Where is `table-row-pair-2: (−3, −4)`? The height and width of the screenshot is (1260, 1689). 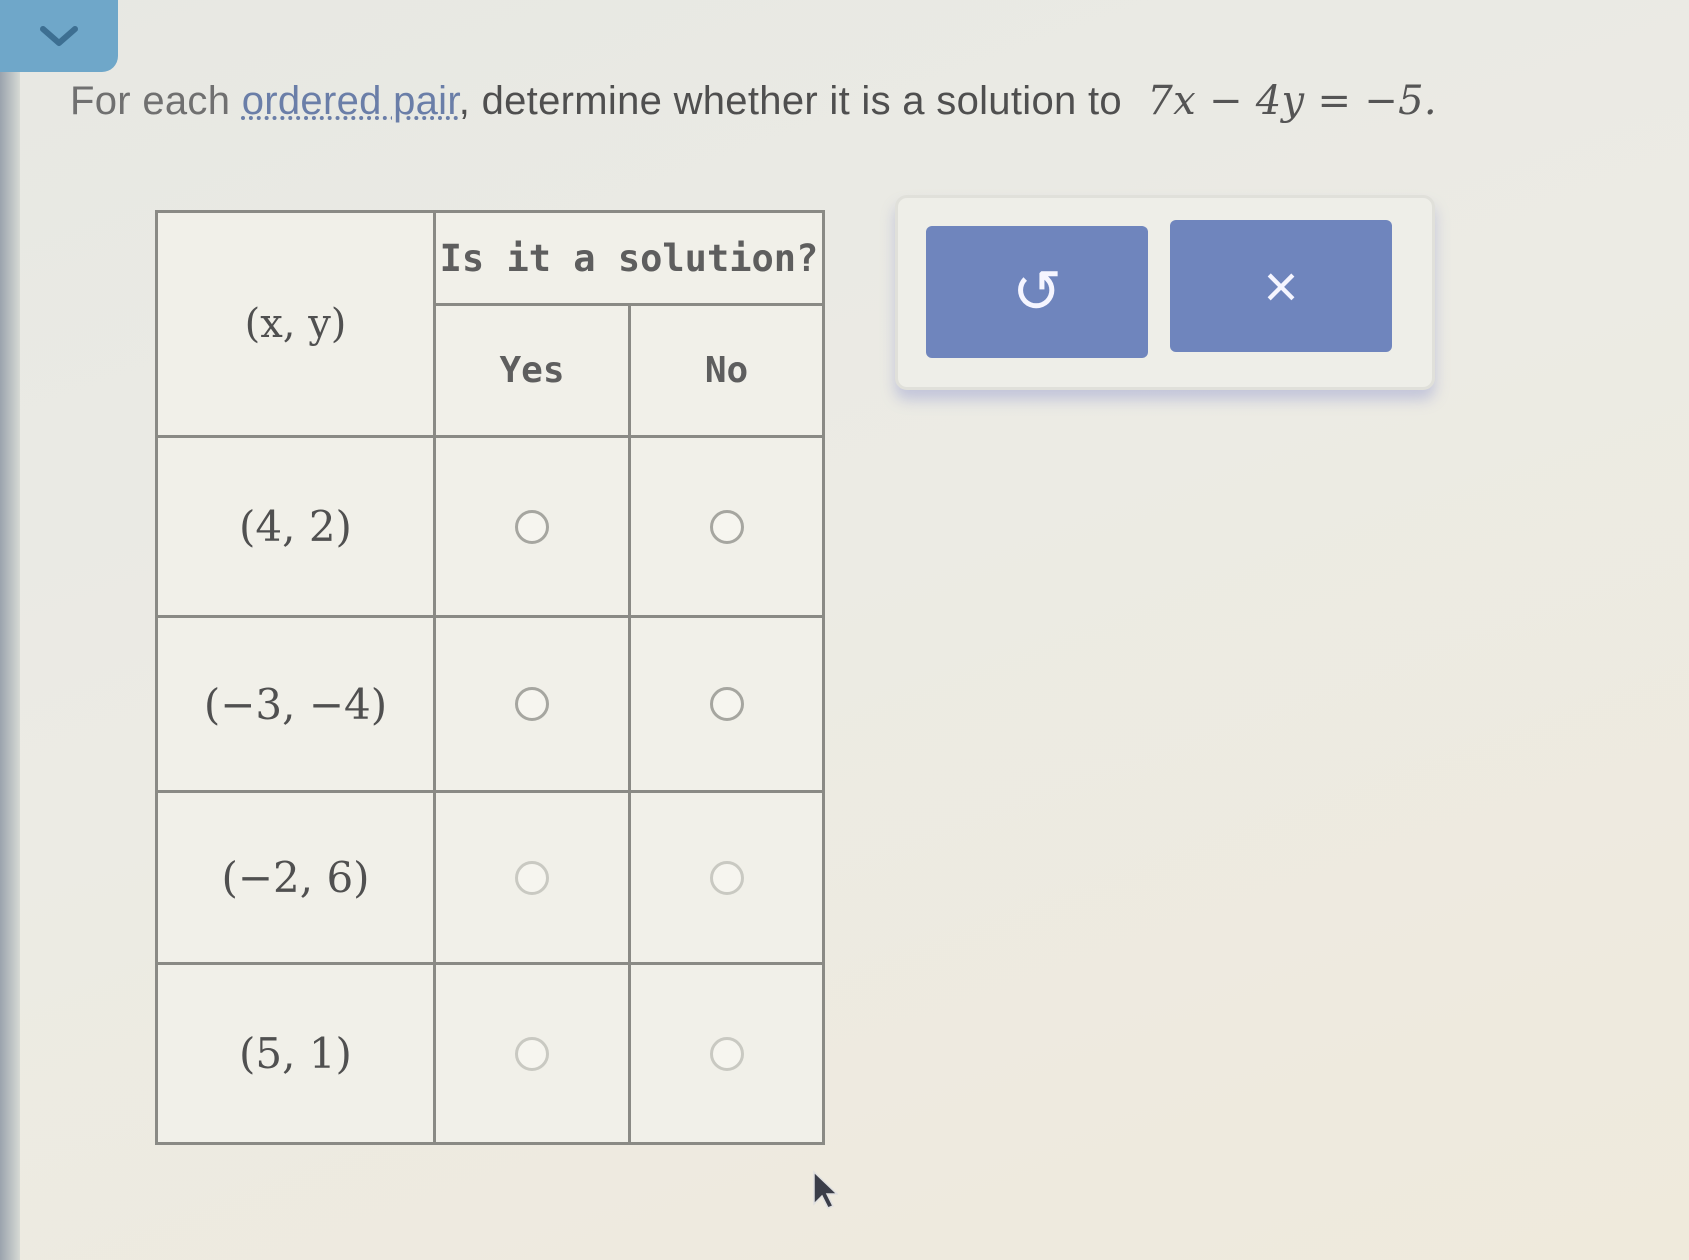
table-row-pair-2: (−3, −4) is located at coordinates (295, 705).